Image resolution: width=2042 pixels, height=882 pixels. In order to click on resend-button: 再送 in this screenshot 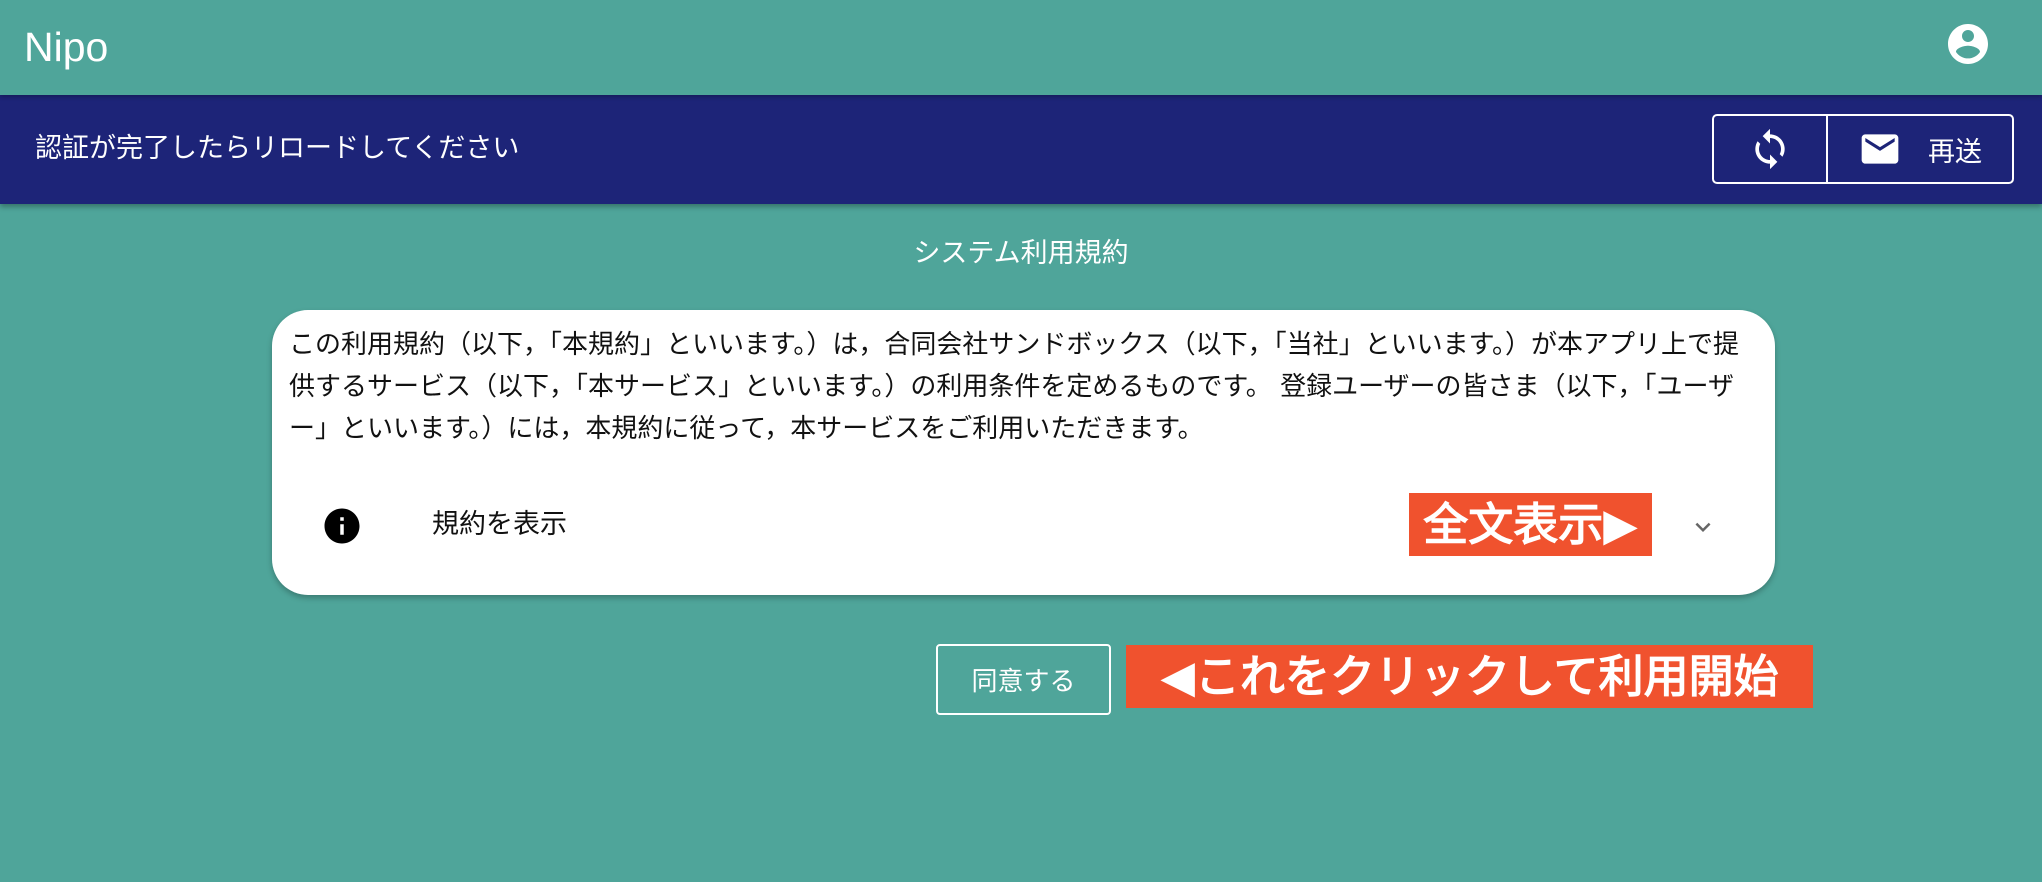, I will do `click(1920, 149)`.